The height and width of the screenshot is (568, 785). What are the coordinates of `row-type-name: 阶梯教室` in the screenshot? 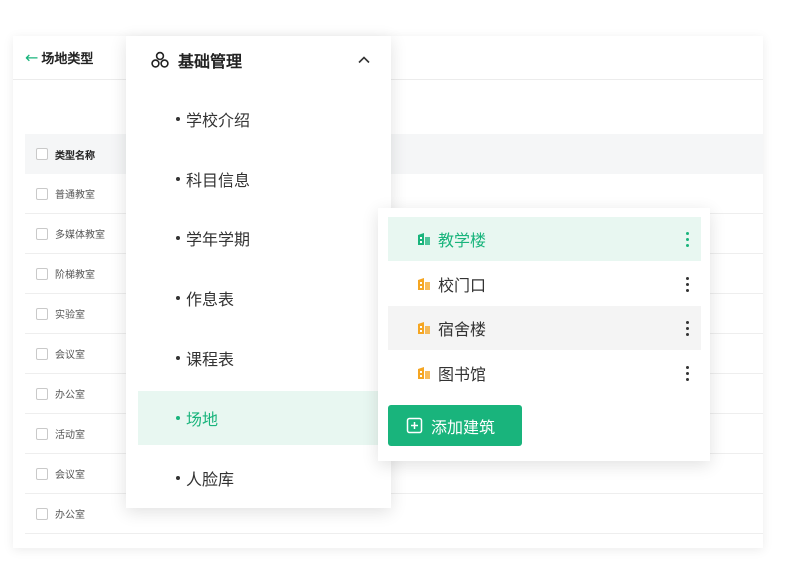 It's located at (75, 275).